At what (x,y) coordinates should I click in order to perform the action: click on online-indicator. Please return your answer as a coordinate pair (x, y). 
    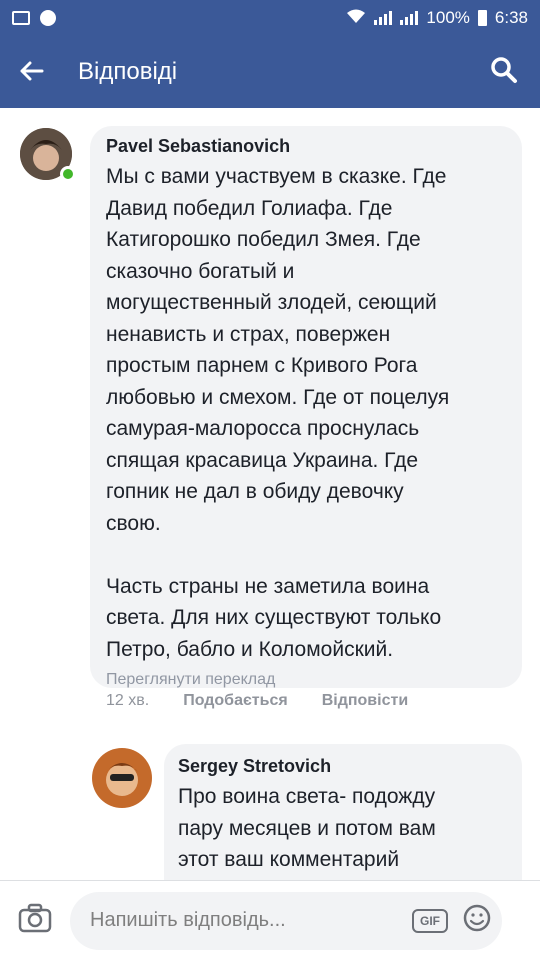
    Looking at the image, I should click on (68, 174).